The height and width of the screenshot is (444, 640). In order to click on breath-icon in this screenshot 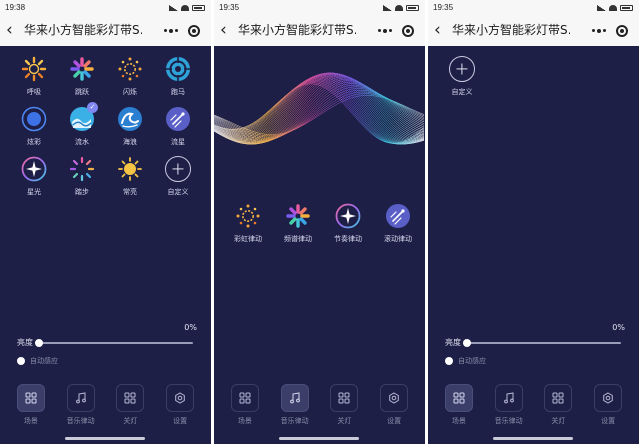, I will do `click(34, 69)`.